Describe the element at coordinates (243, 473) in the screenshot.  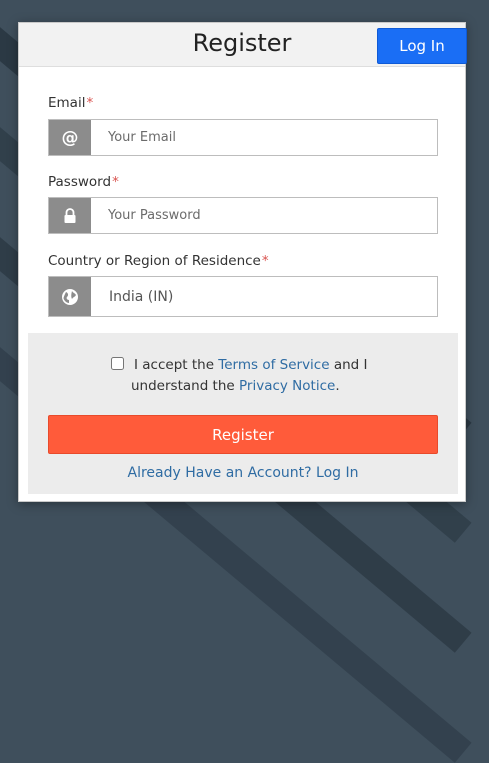
I see `already-have-account-link: Already Have an Account? Log In` at that location.